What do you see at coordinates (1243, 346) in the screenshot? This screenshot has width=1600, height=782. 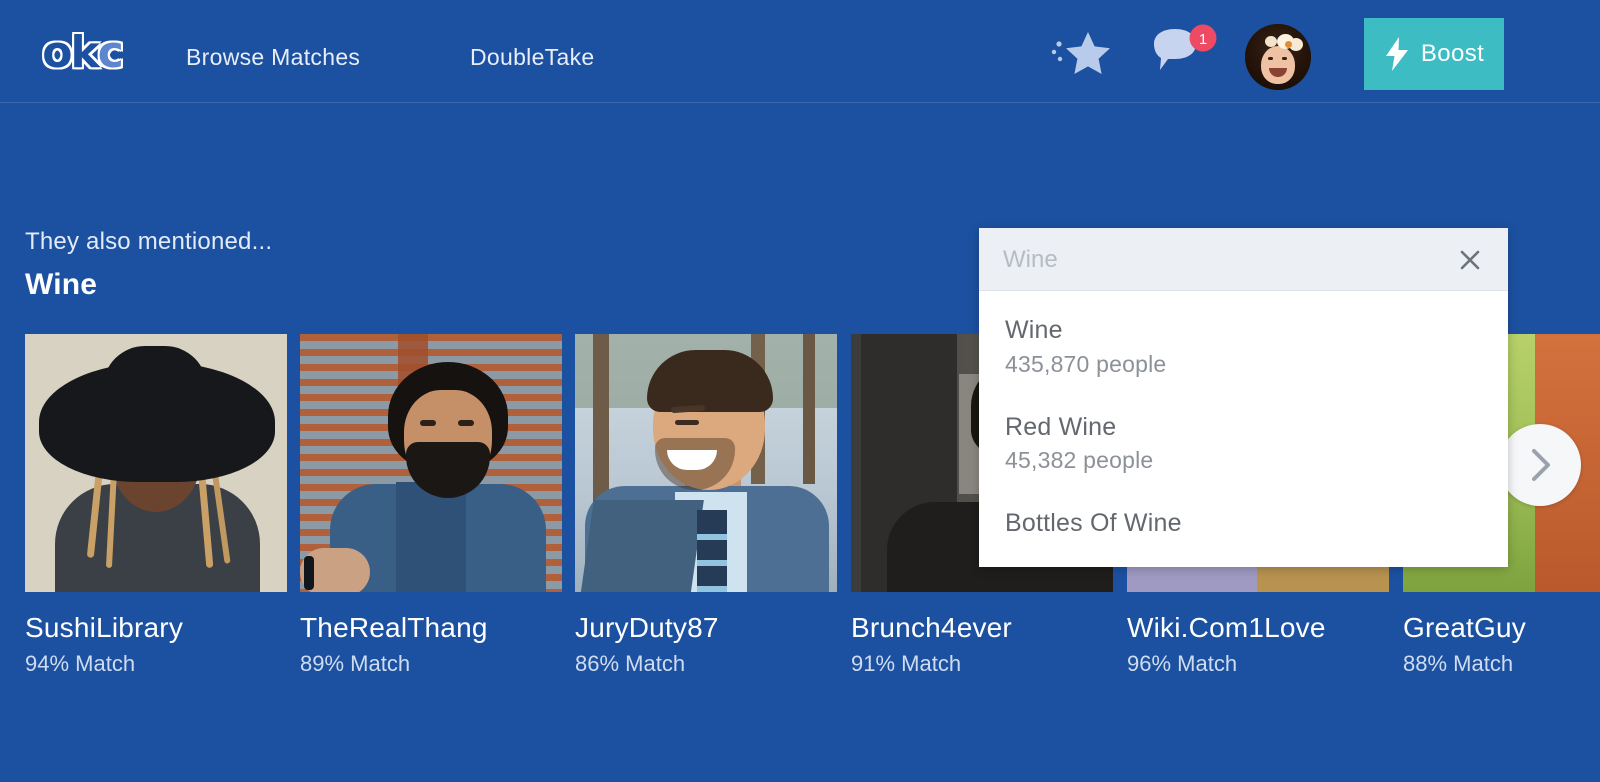 I see `search-result-item: Wine 435,870 people` at bounding box center [1243, 346].